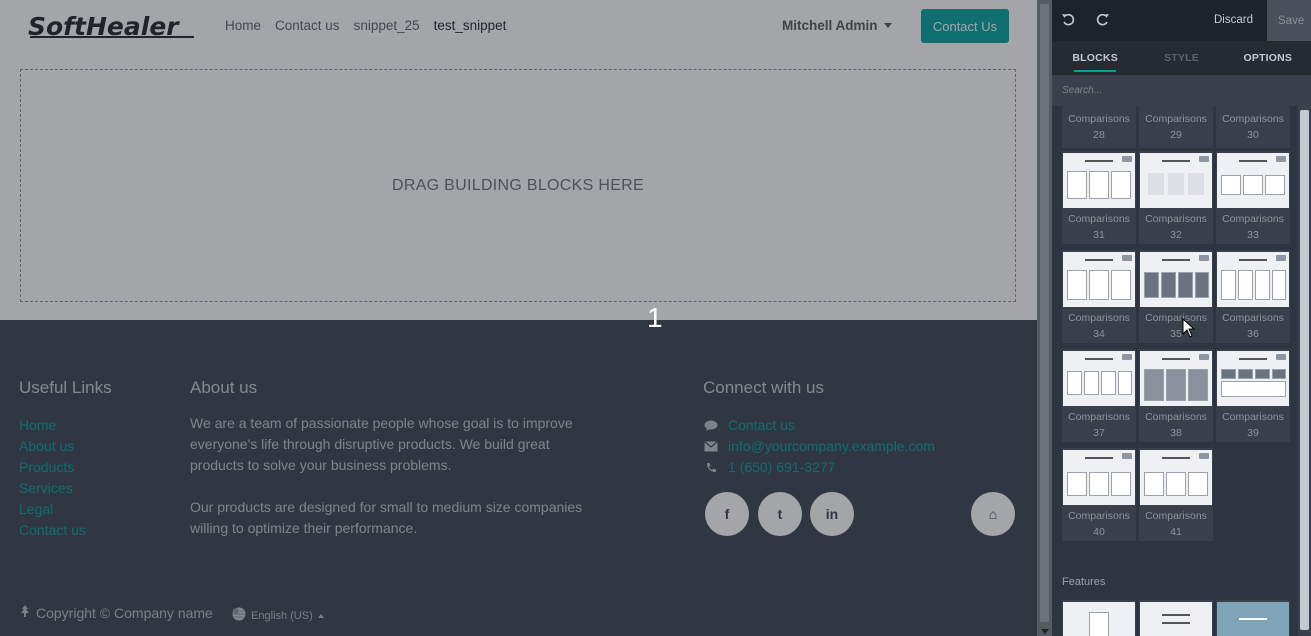  I want to click on redo-icon, so click(1103, 20).